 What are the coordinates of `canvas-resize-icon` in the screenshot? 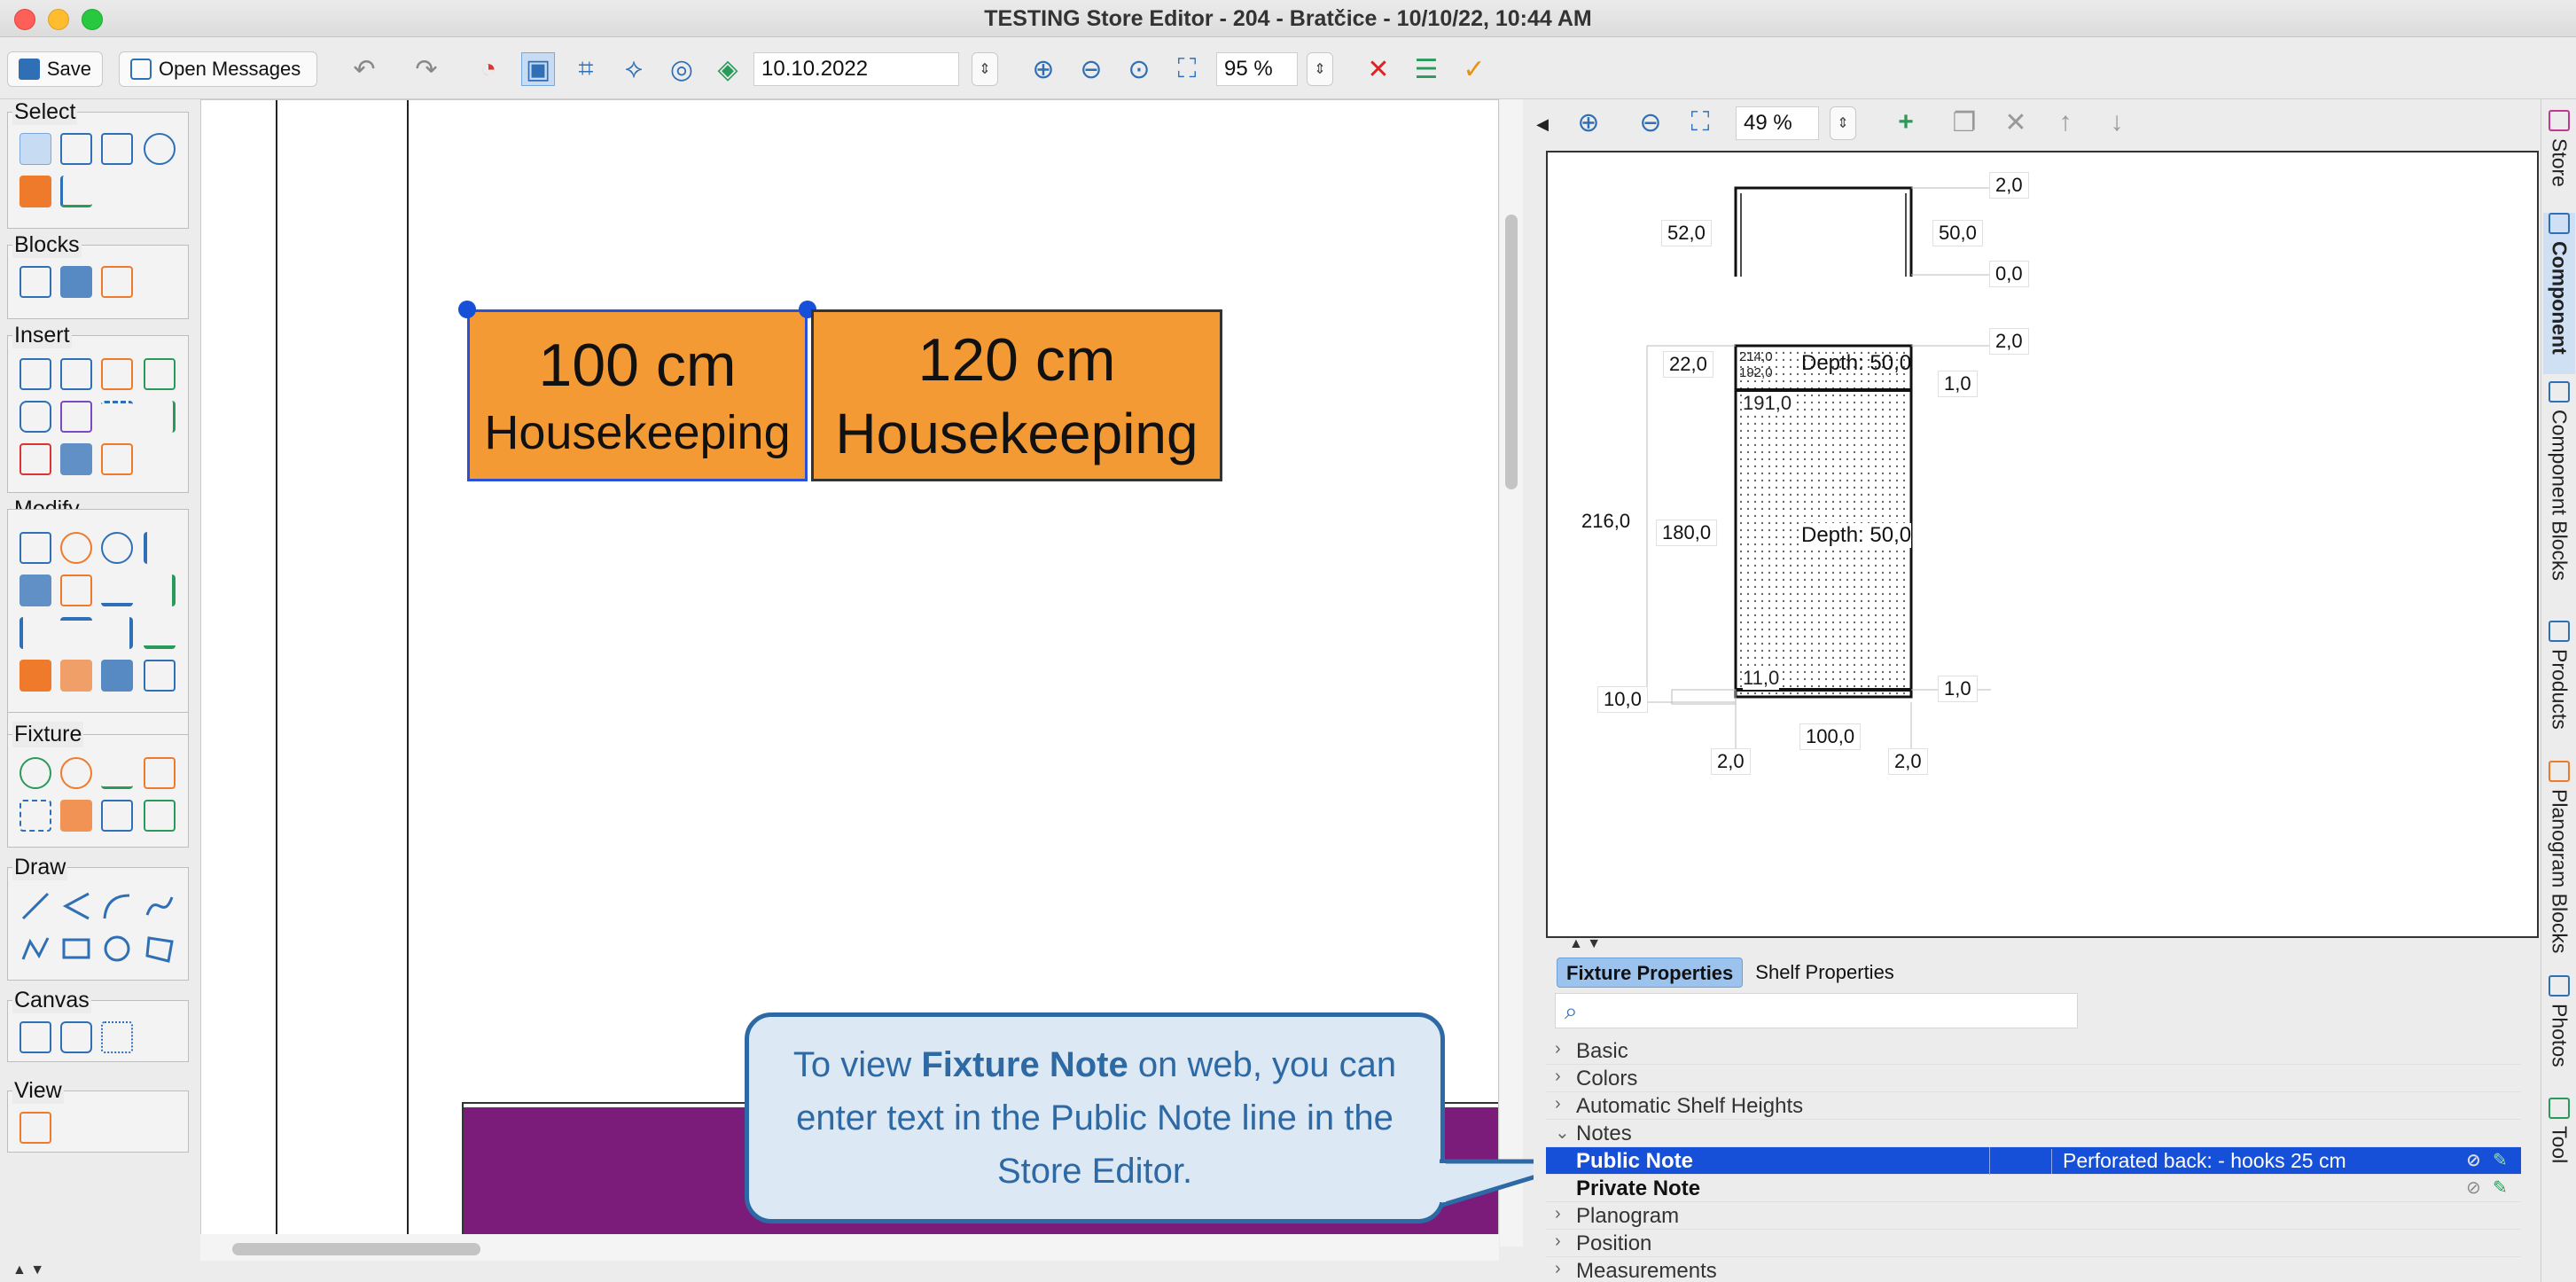 It's located at (35, 1037).